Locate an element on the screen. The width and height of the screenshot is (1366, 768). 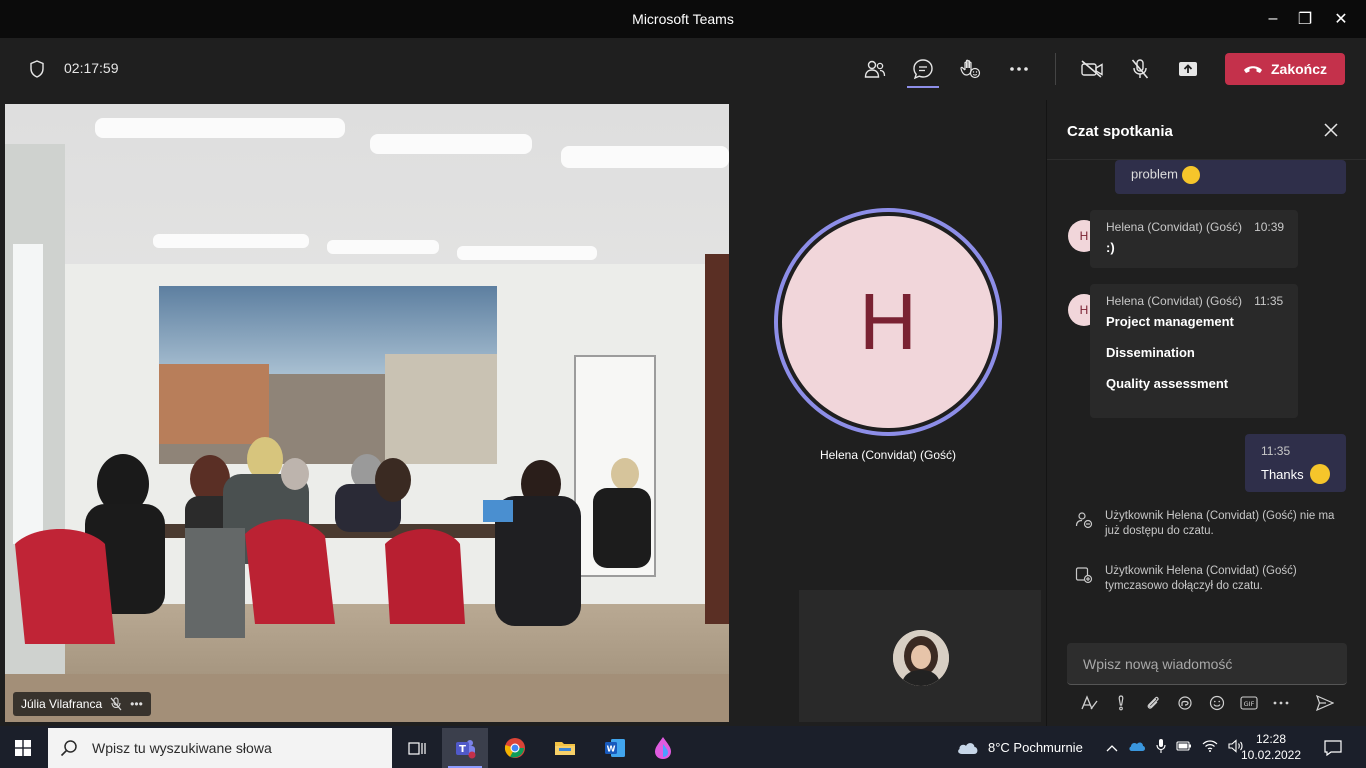
svg-text: T is located at coordinates (462, 749).